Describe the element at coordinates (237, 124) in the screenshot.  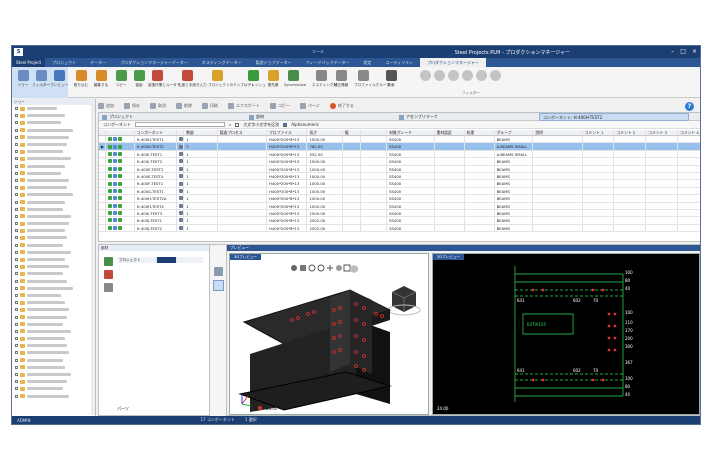
I see `case-checkbox` at that location.